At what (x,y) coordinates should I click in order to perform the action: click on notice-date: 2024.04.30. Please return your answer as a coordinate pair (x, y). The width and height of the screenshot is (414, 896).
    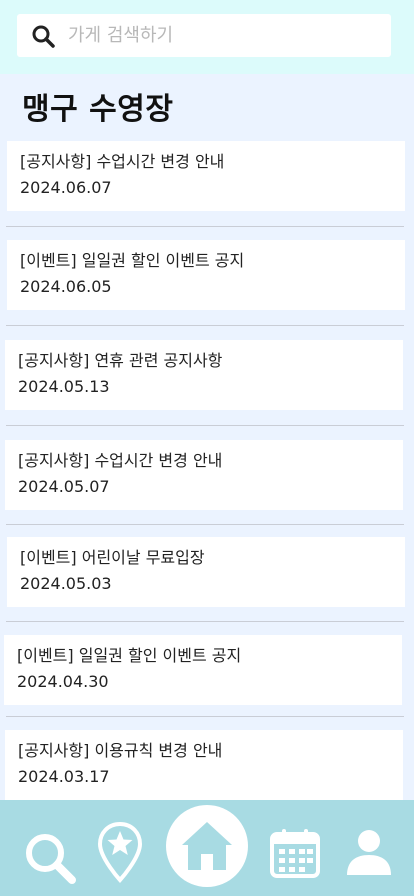
    Looking at the image, I should click on (63, 681).